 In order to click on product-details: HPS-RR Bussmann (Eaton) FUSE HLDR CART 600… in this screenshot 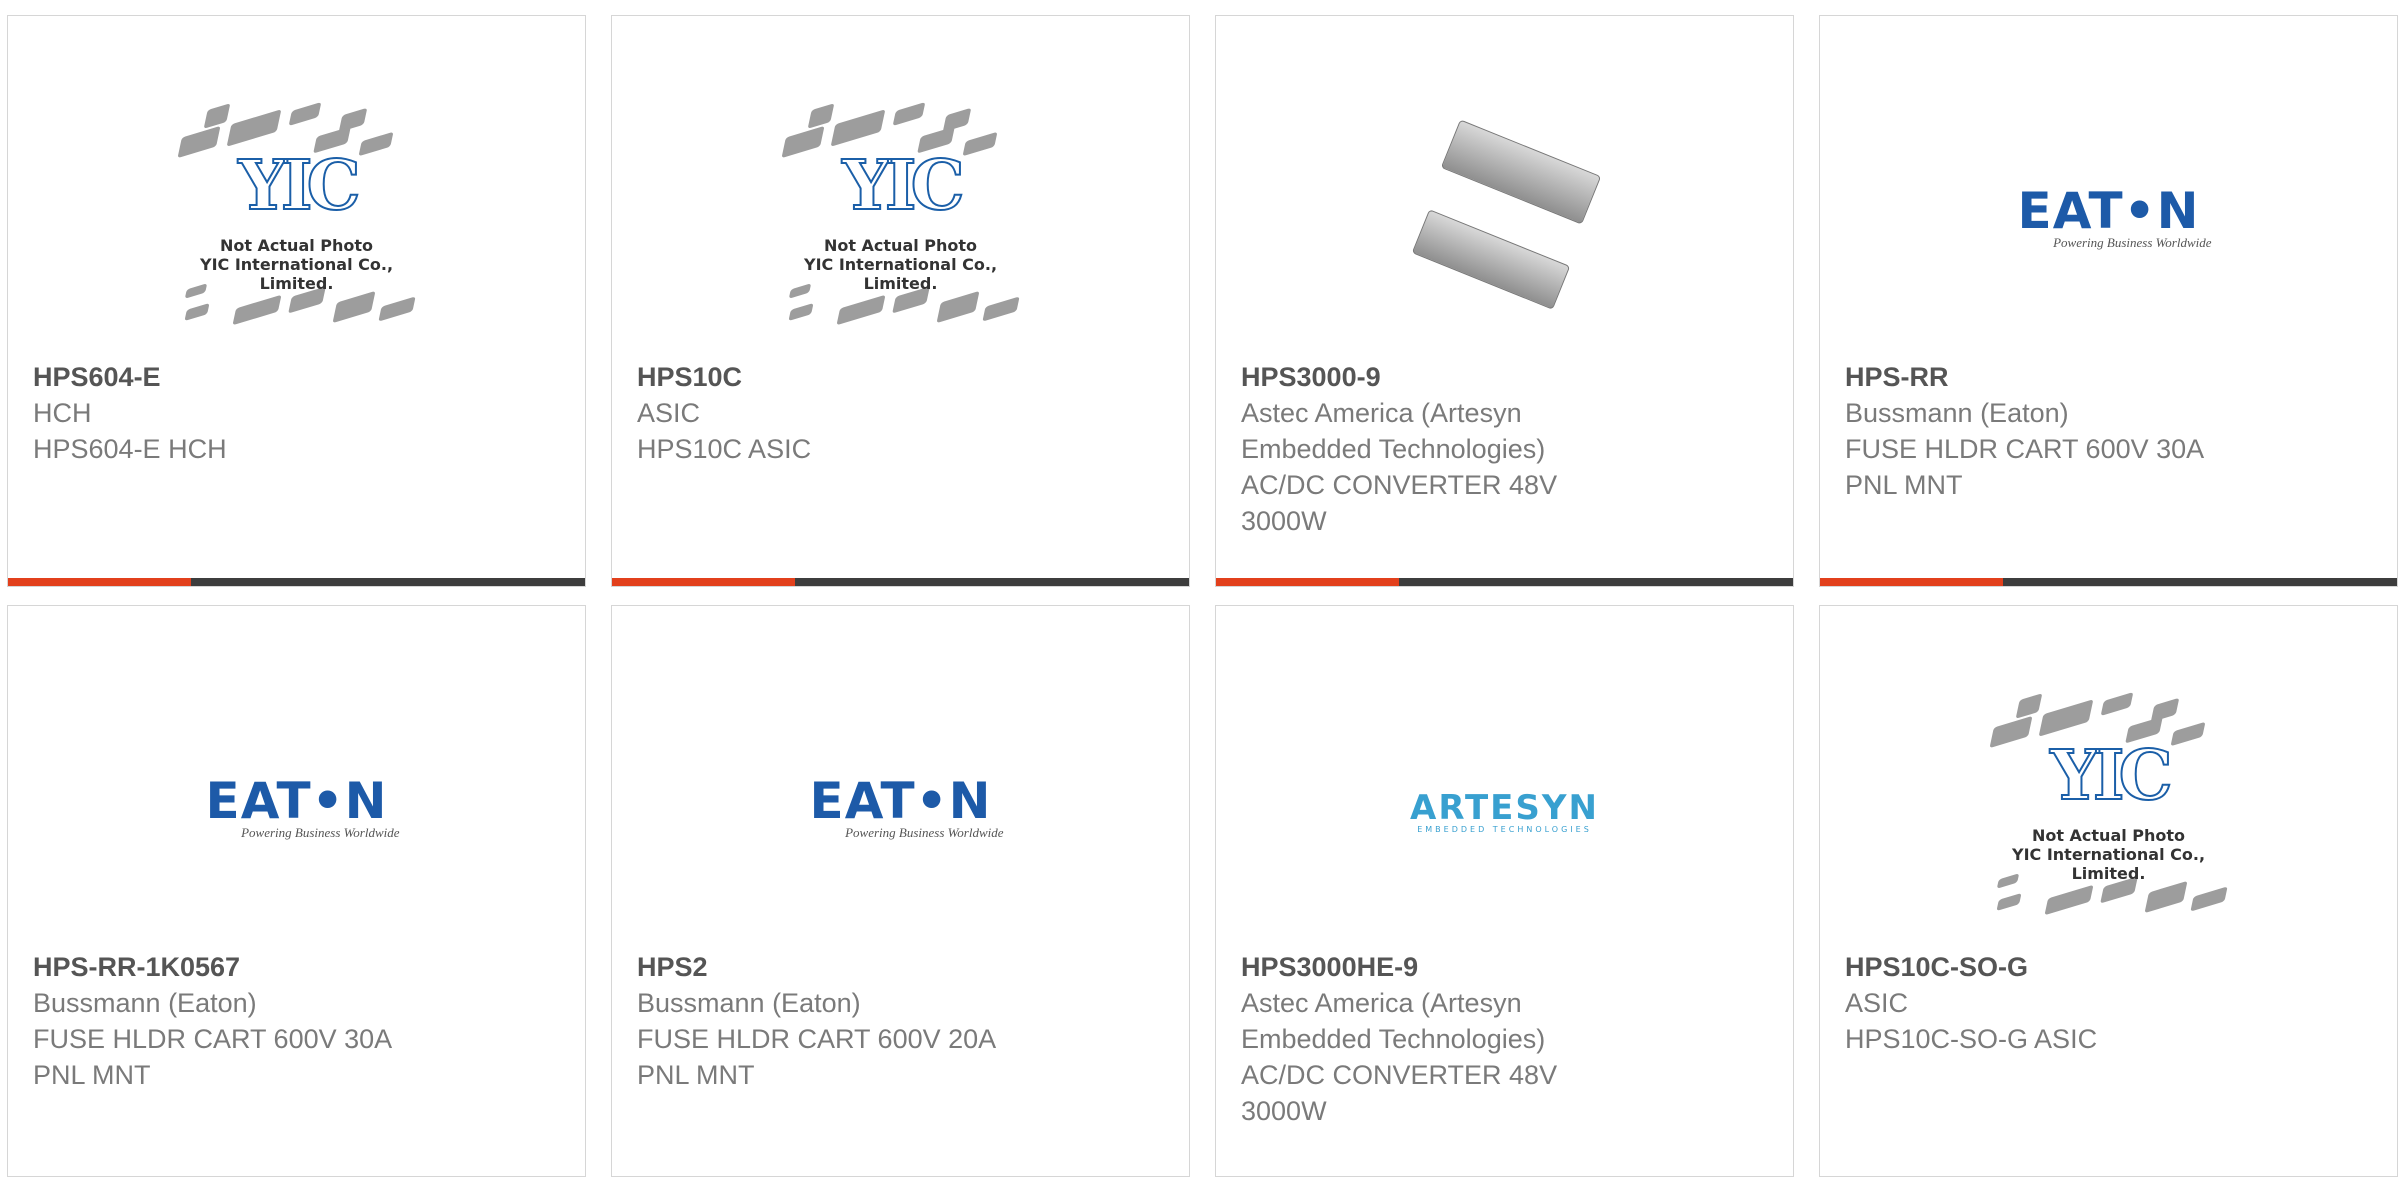, I will do `click(2111, 431)`.